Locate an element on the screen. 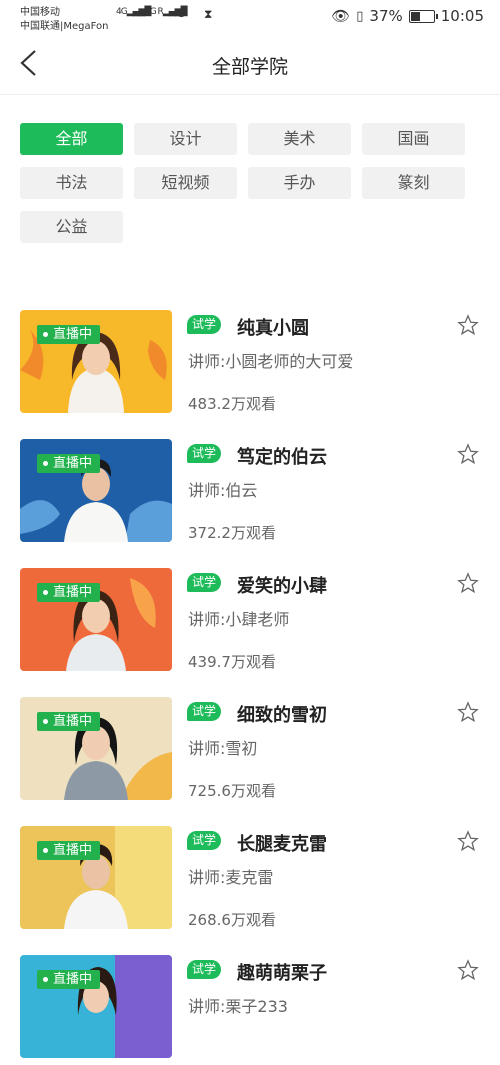 The height and width of the screenshot is (1065, 500). category-chip-art: 美术 is located at coordinates (299, 139).